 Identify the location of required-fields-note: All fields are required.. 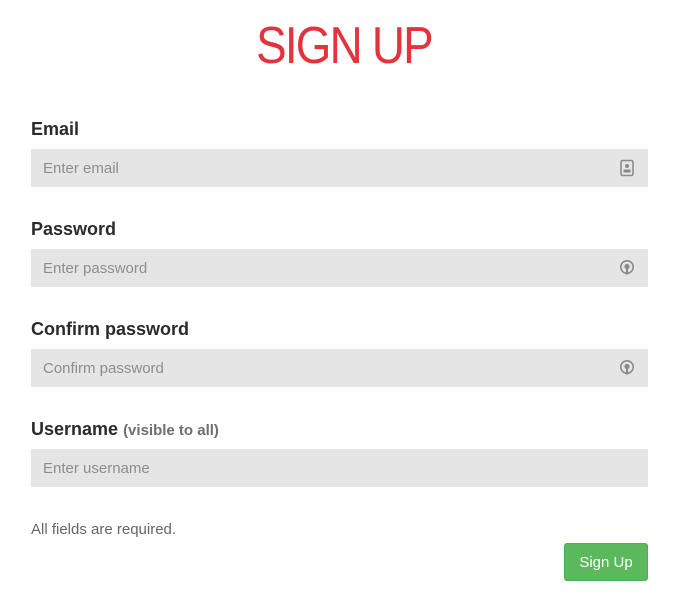
(104, 529).